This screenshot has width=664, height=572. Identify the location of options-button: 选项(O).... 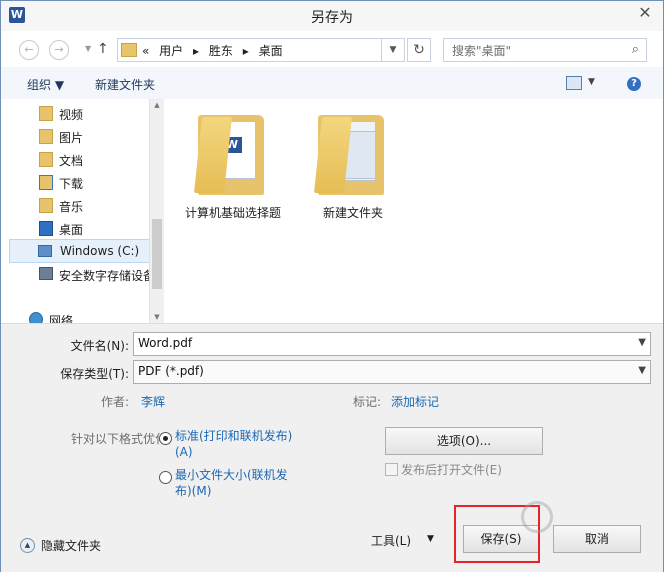
(464, 441).